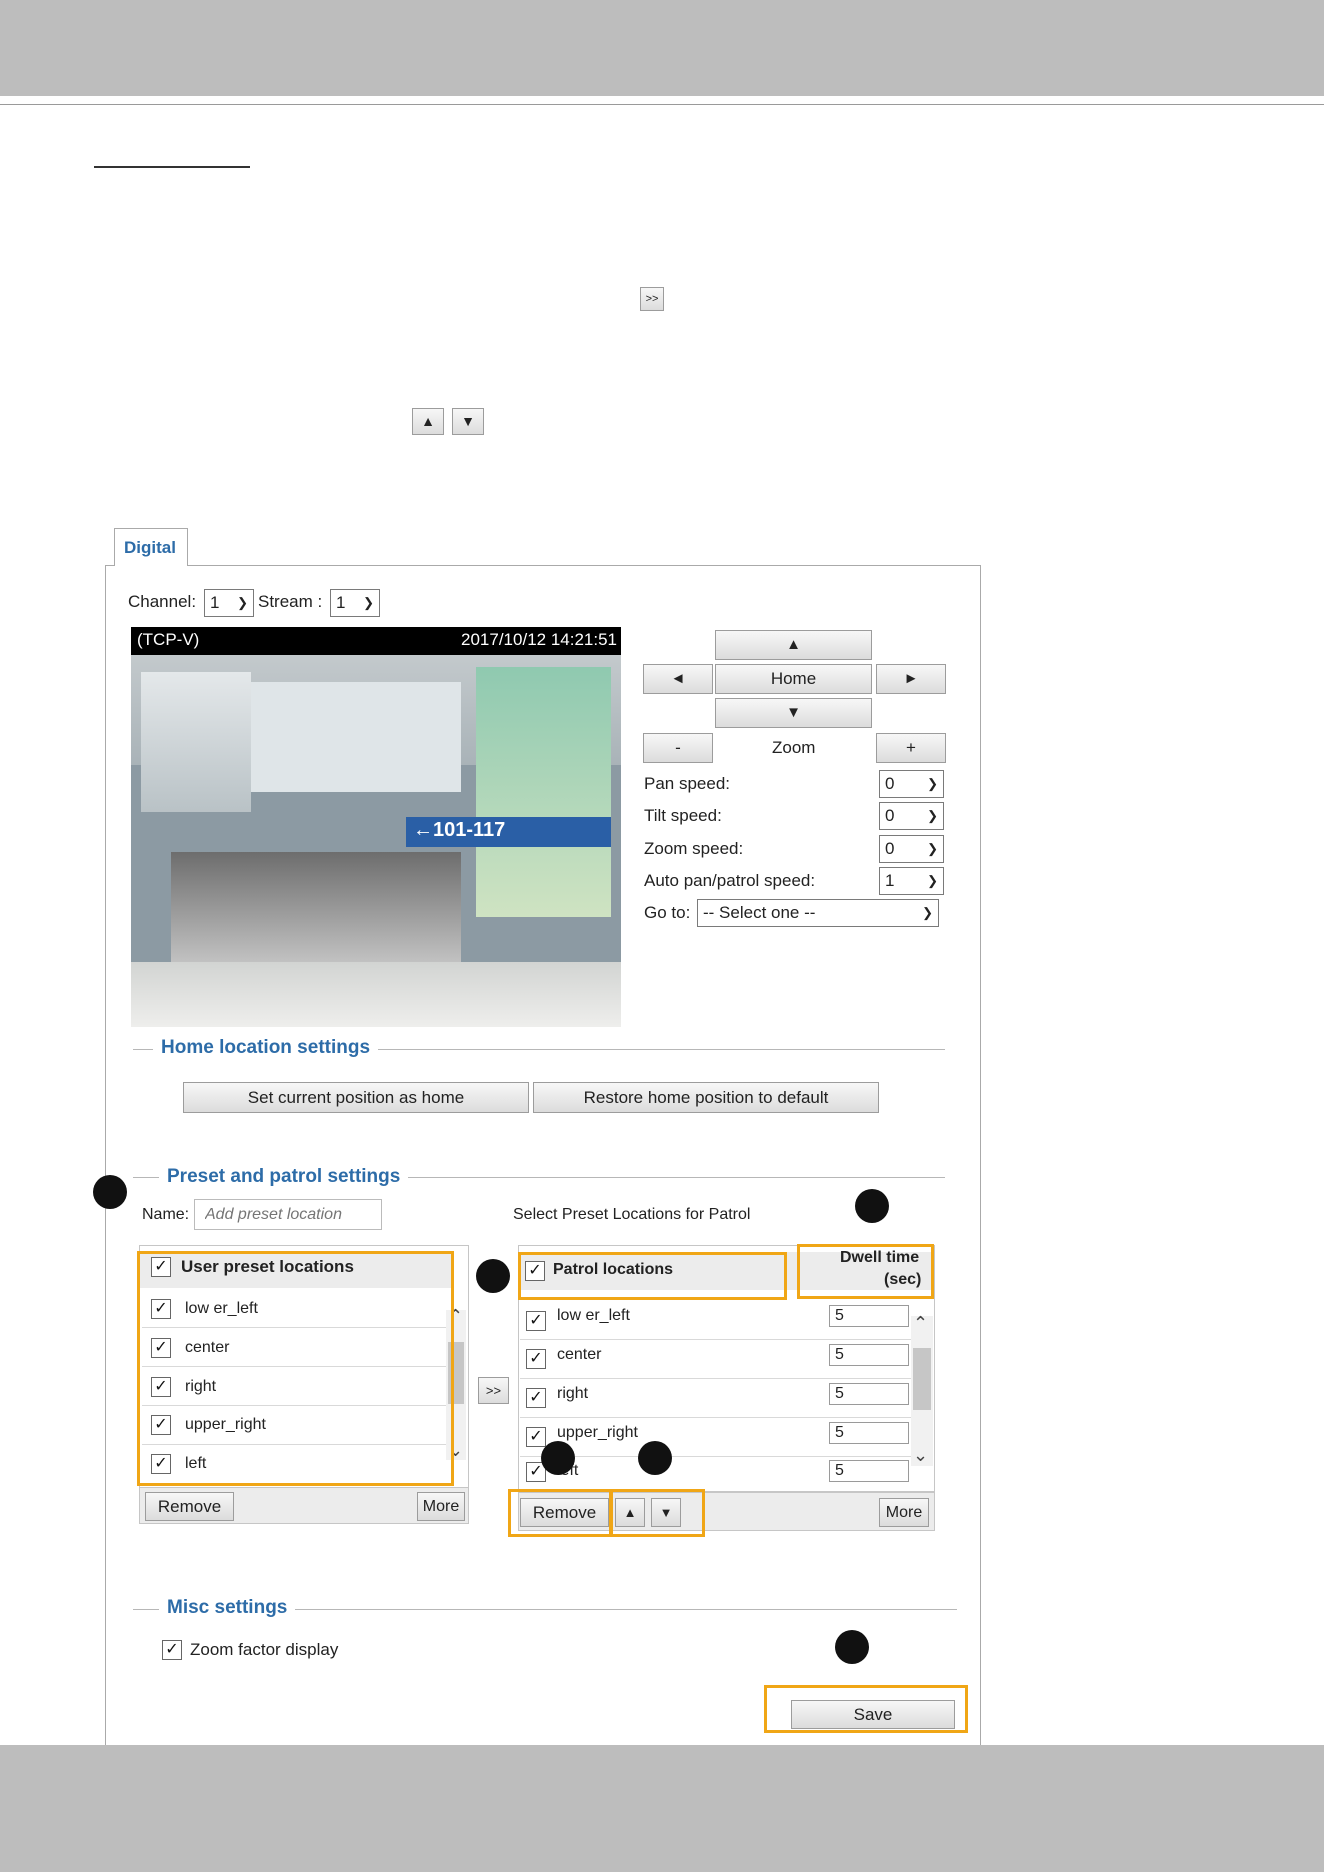 The image size is (1324, 1872). What do you see at coordinates (683, 815) in the screenshot?
I see `tilt-speed-label: Tilt speed:` at bounding box center [683, 815].